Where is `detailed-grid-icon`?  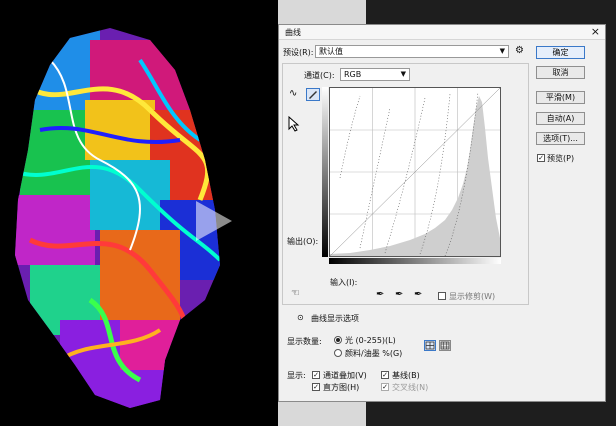 detailed-grid-icon is located at coordinates (445, 345).